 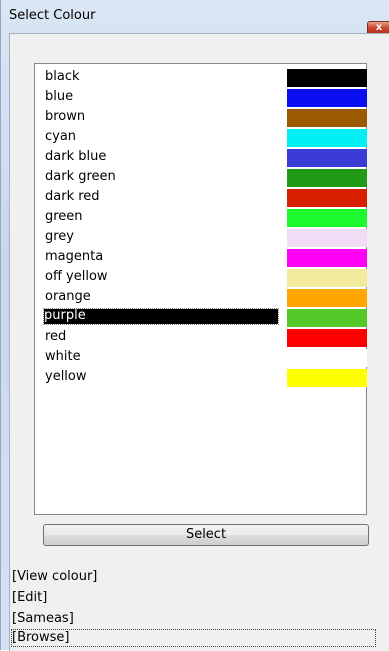 I want to click on colour-label: white, so click(x=63, y=356).